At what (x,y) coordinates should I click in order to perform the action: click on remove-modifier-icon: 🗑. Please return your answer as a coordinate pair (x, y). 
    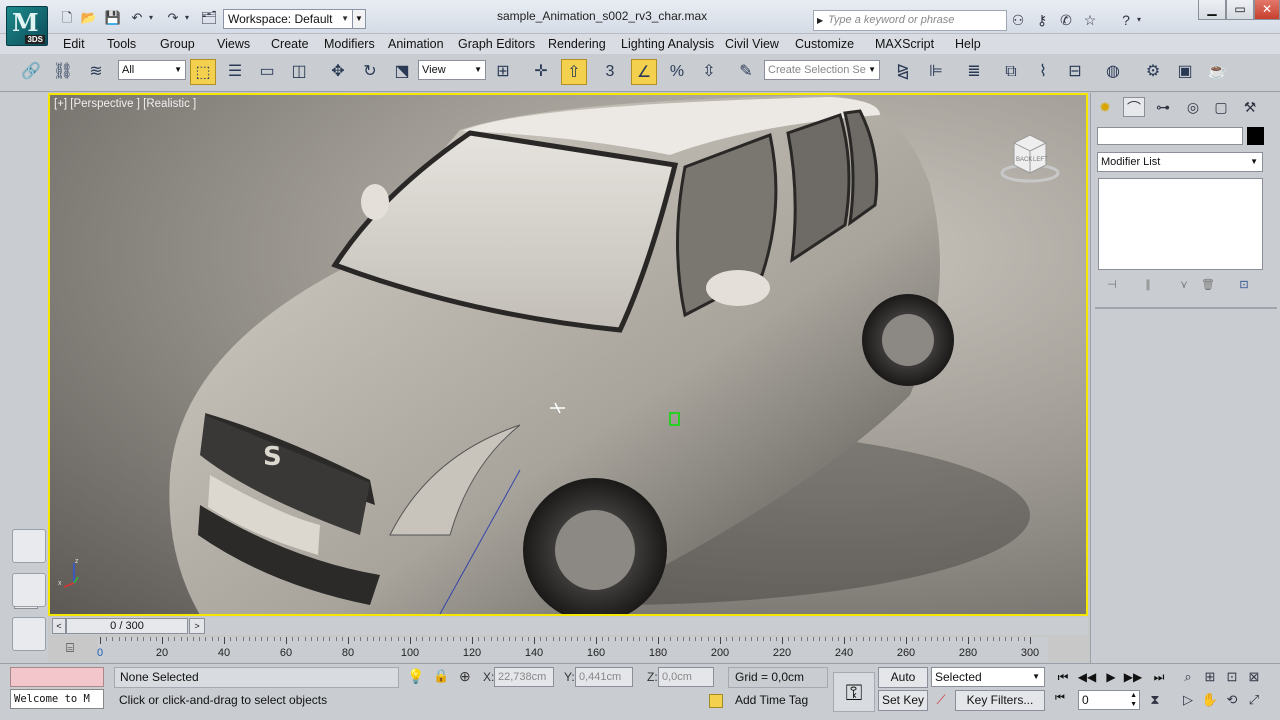
    Looking at the image, I should click on (1208, 286).